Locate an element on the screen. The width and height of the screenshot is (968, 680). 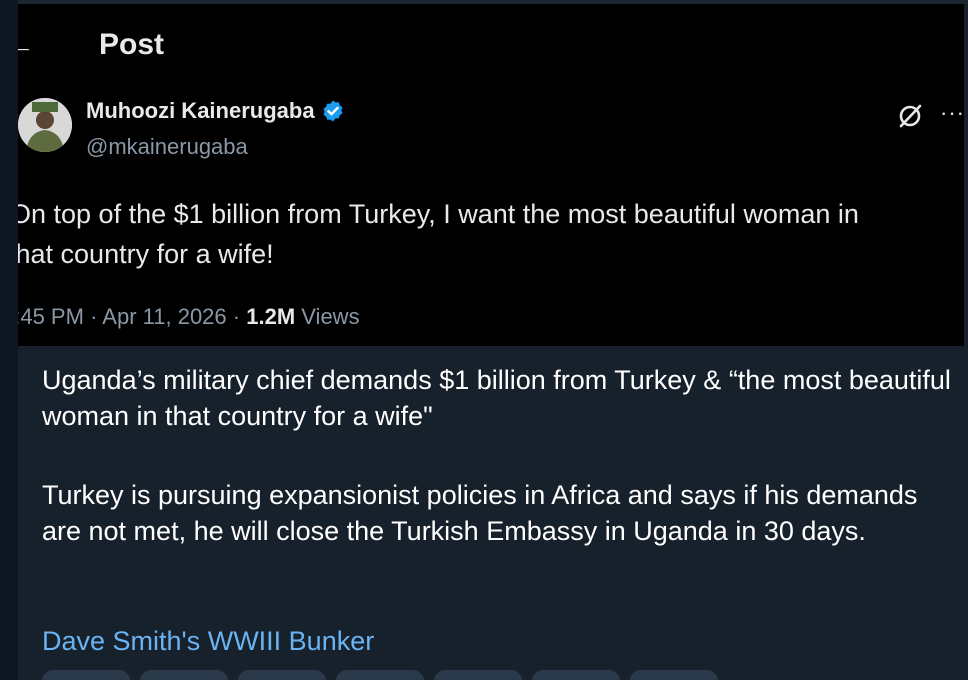
avatar is located at coordinates (45, 125).